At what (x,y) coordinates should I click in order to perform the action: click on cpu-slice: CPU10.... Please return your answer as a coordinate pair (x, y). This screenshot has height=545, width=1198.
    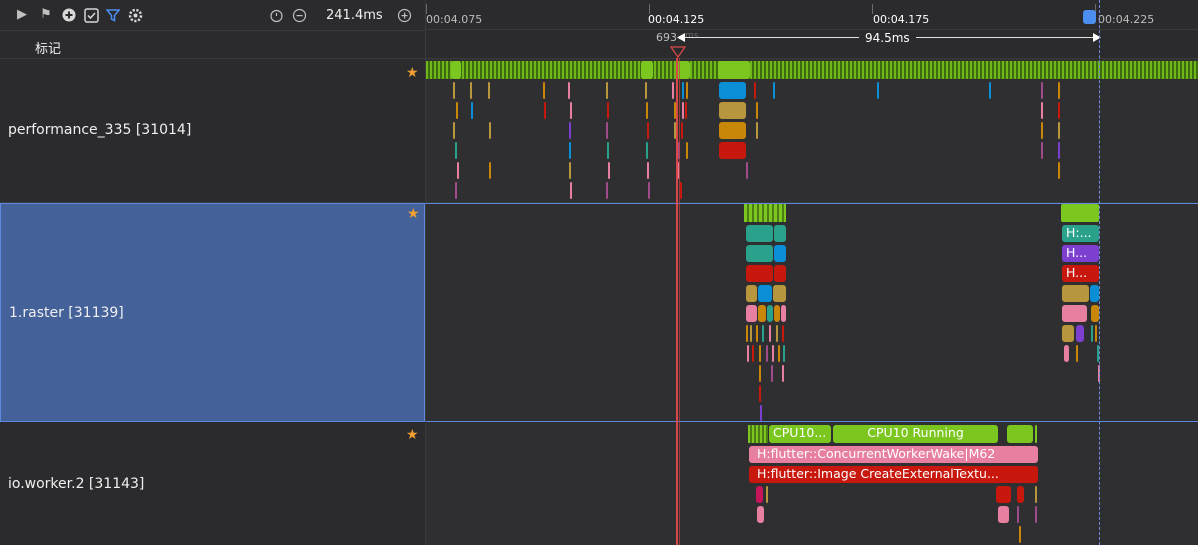
    Looking at the image, I should click on (800, 434).